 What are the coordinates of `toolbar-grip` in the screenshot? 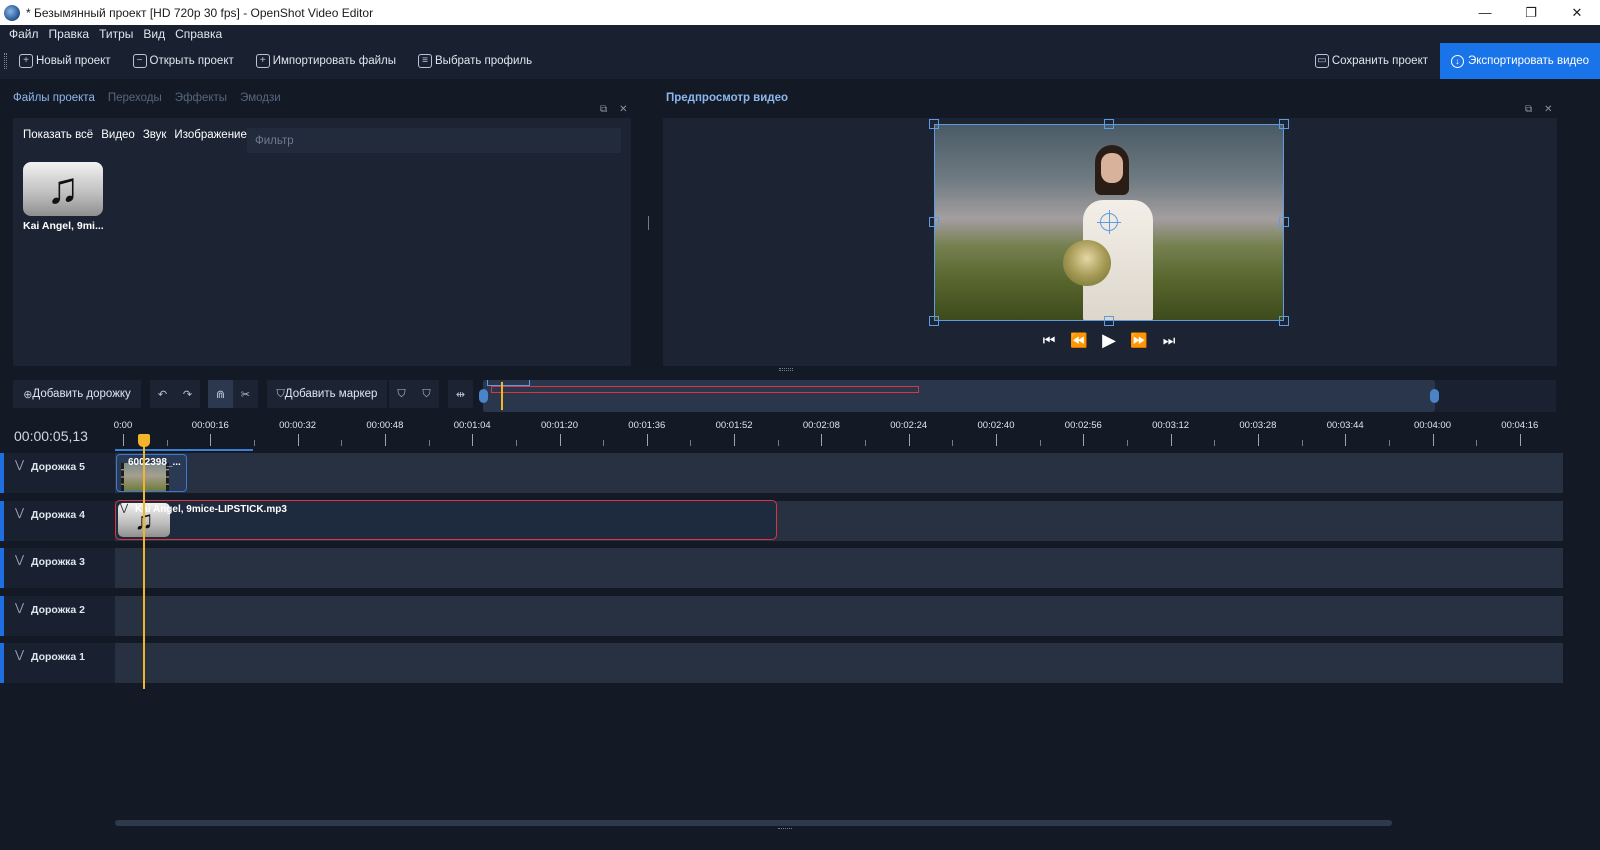 It's located at (5, 61).